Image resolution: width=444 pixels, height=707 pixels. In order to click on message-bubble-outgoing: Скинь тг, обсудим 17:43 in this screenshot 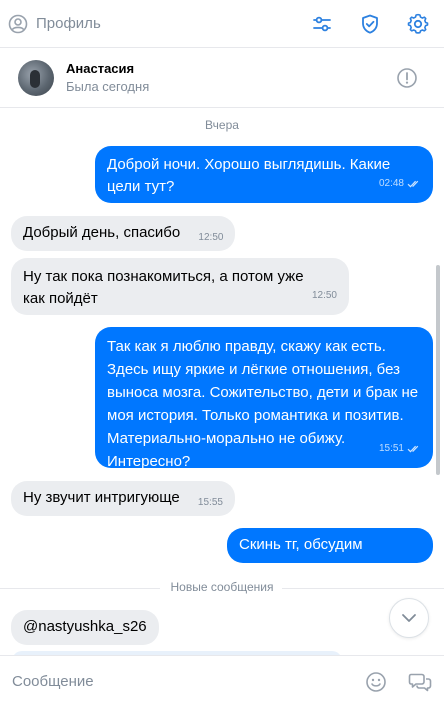, I will do `click(330, 552)`.